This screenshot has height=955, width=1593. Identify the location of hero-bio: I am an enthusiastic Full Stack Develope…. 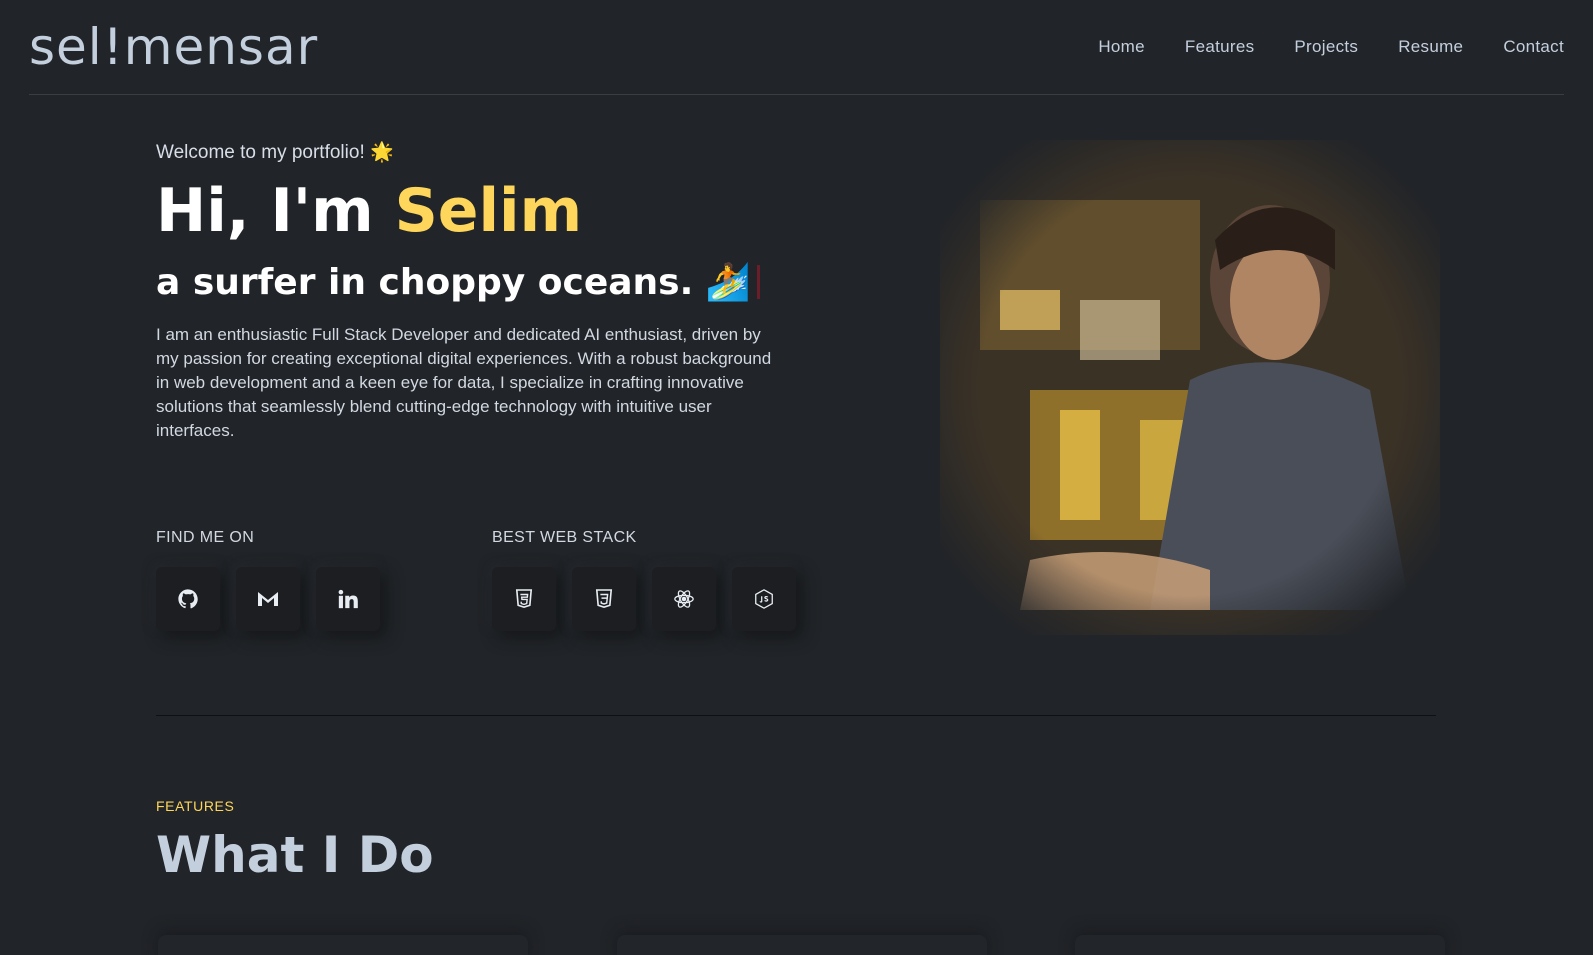
(464, 382).